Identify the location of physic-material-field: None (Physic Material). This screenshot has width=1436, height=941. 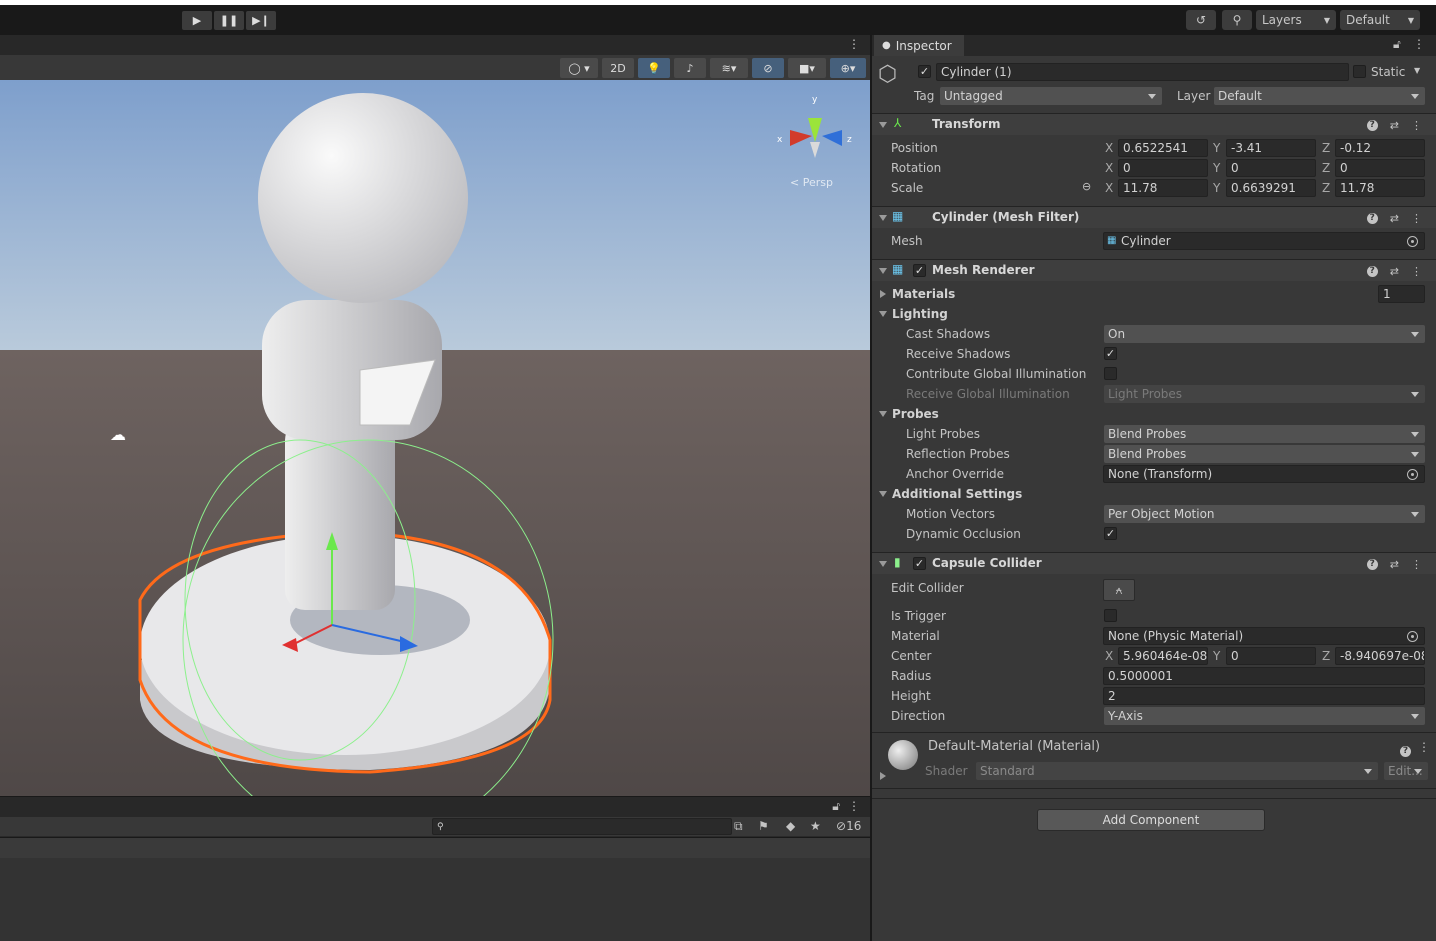
(1264, 636).